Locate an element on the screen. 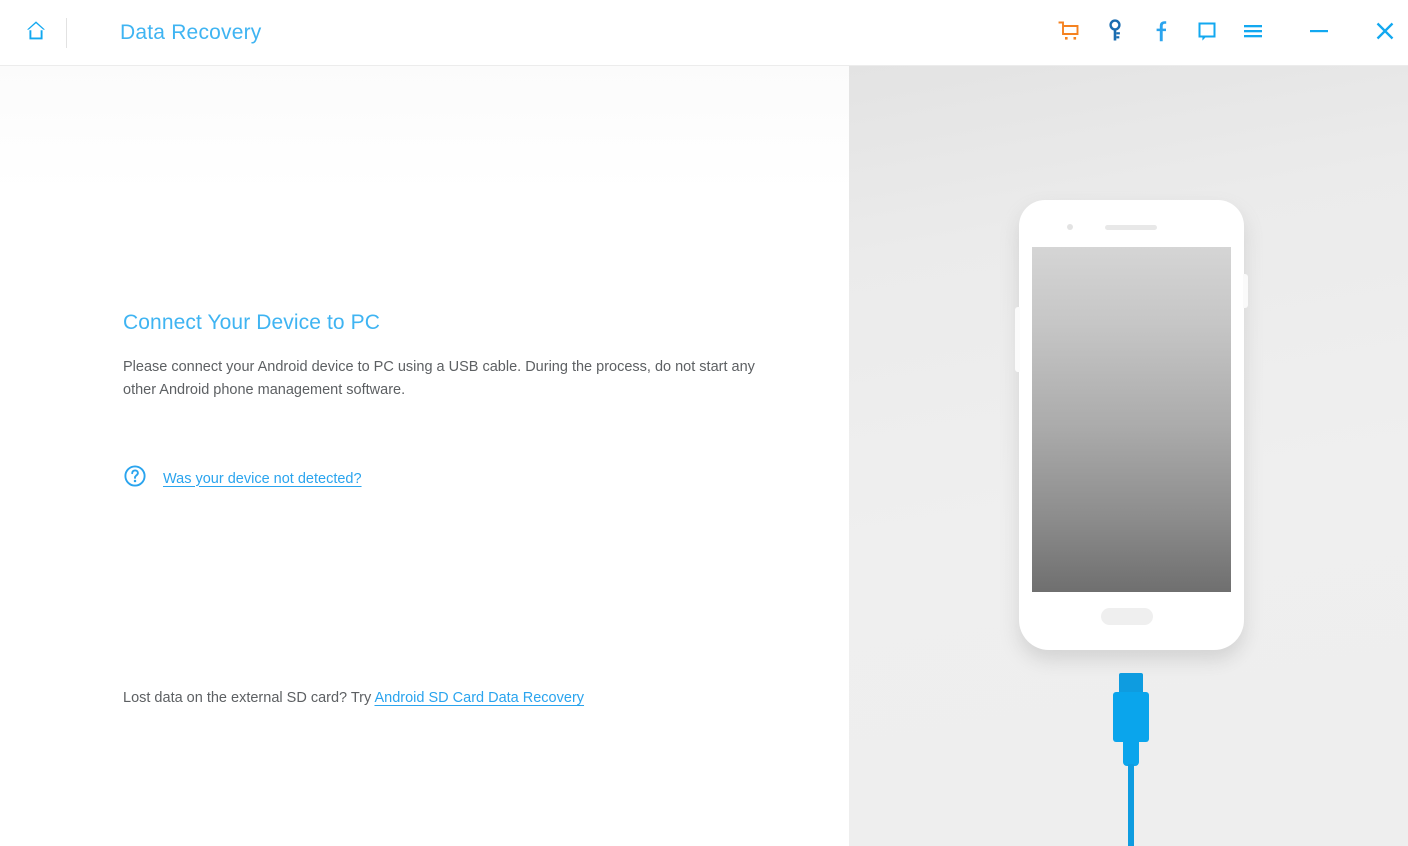 Image resolution: width=1408 pixels, height=846 pixels. phone-side-button-right is located at coordinates (1245, 291).